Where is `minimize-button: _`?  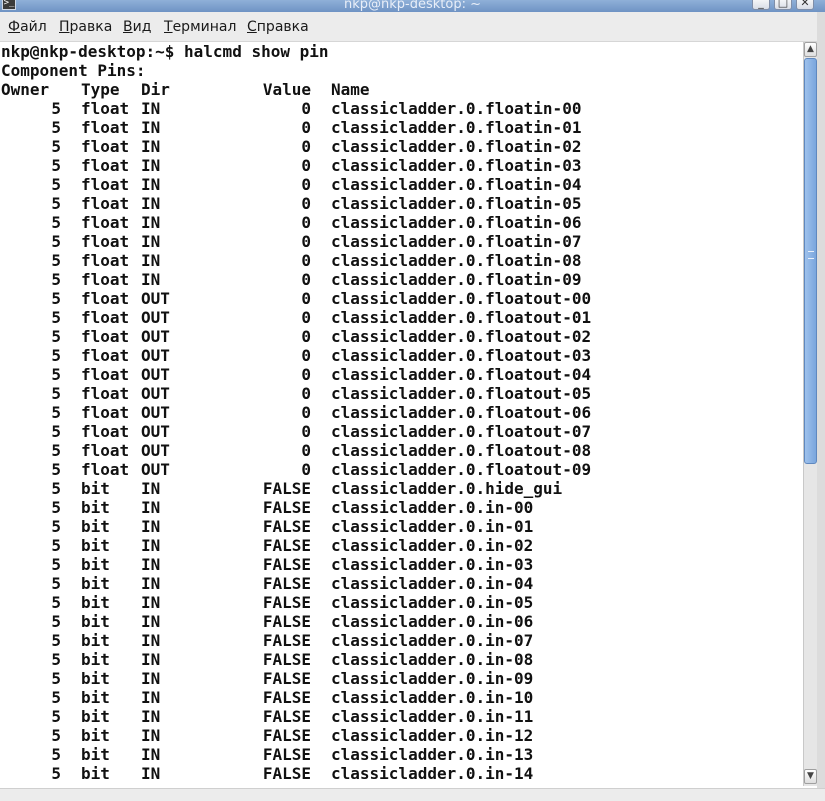 minimize-button: _ is located at coordinates (761, 5).